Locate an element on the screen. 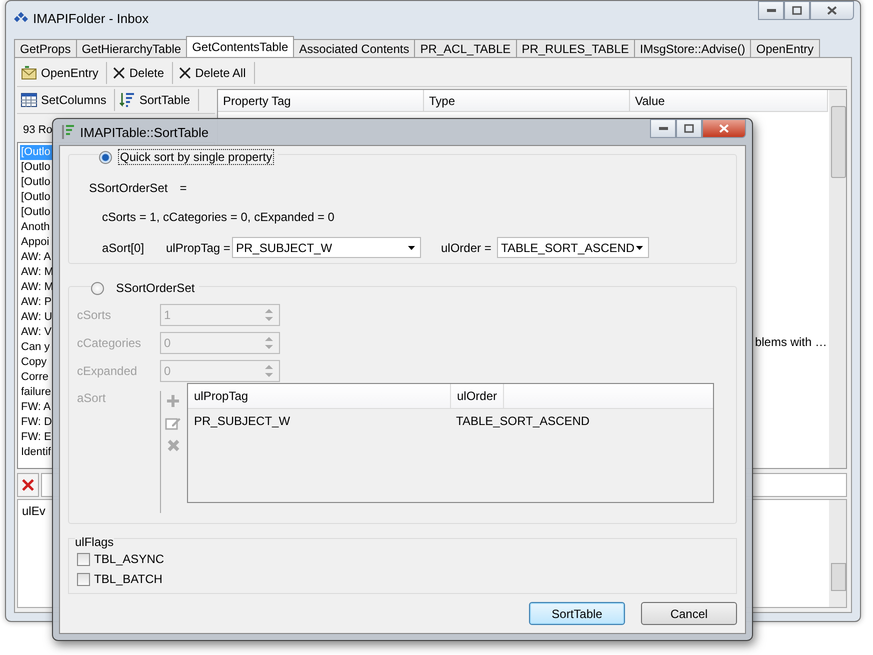  dialog-button: Cancel is located at coordinates (689, 613).